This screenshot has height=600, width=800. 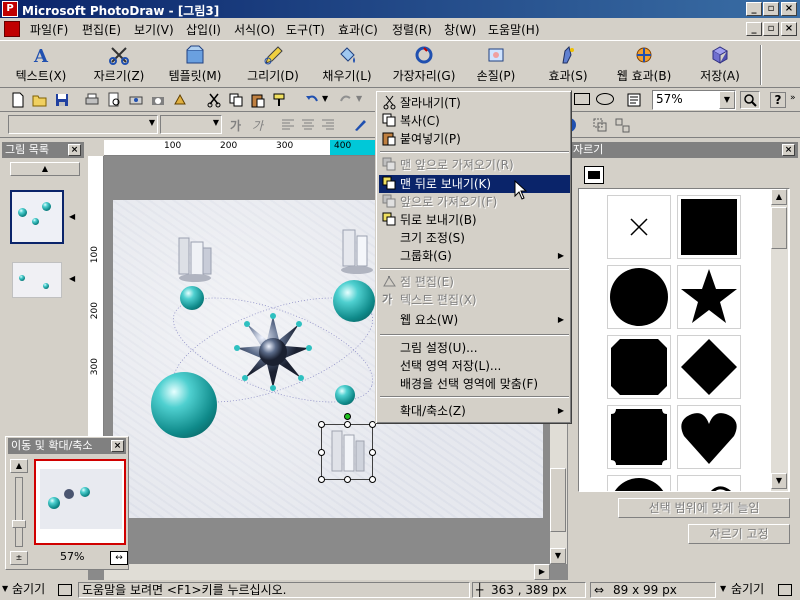 I want to click on font-name-dropdown-icon: ▼, so click(x=152, y=122).